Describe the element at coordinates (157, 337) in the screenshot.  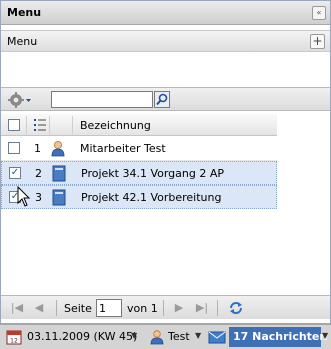
I see `user-icon` at that location.